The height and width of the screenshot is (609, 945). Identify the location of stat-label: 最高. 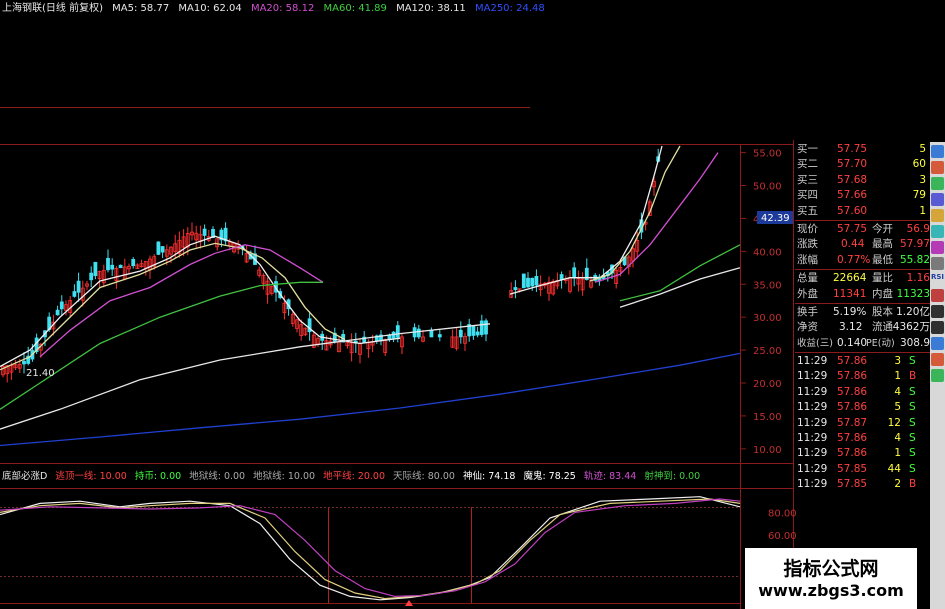
(882, 244).